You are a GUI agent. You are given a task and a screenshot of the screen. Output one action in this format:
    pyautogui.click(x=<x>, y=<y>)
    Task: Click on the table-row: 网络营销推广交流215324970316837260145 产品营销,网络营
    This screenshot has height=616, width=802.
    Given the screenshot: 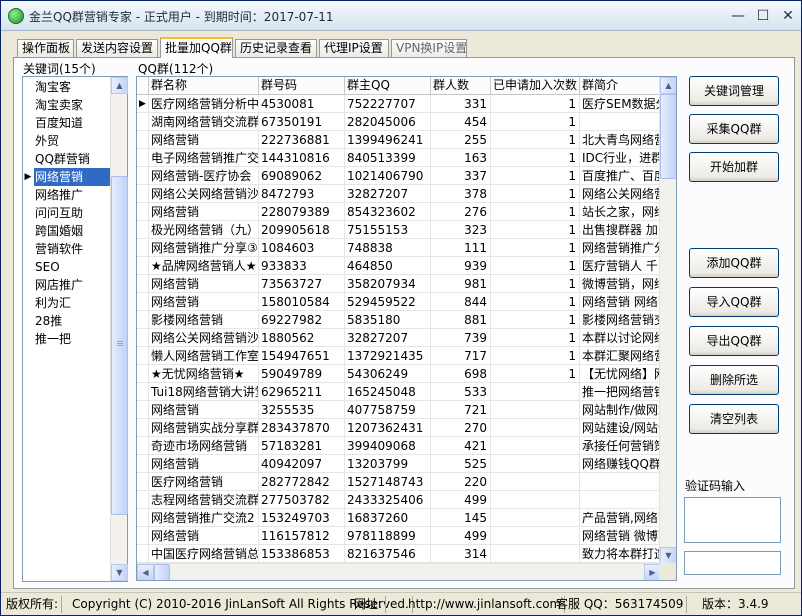 What is the action you would take?
    pyautogui.click(x=399, y=518)
    